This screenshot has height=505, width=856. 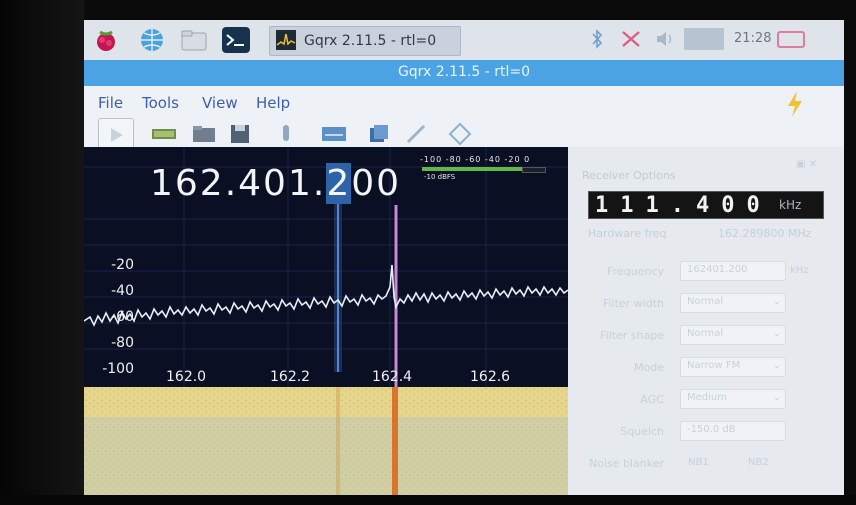 I want to click on nb2-button: NB2, so click(x=758, y=462).